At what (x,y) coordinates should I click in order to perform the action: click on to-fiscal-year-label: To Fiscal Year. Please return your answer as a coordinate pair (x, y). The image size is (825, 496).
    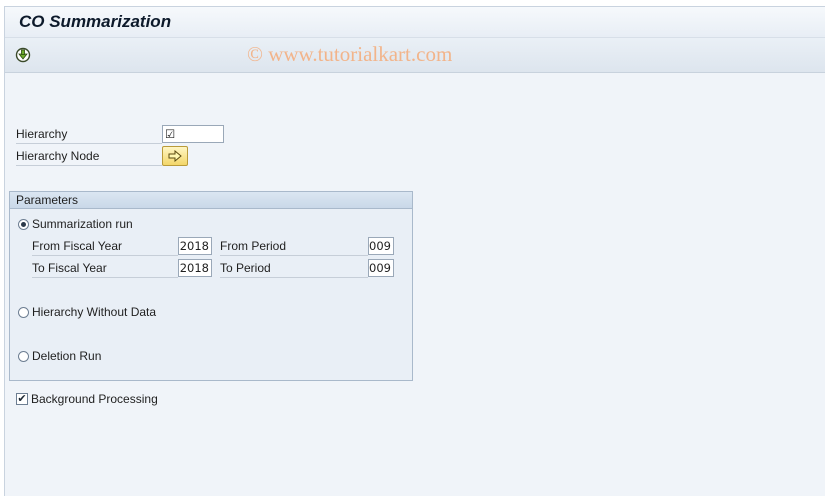
    Looking at the image, I should click on (105, 269).